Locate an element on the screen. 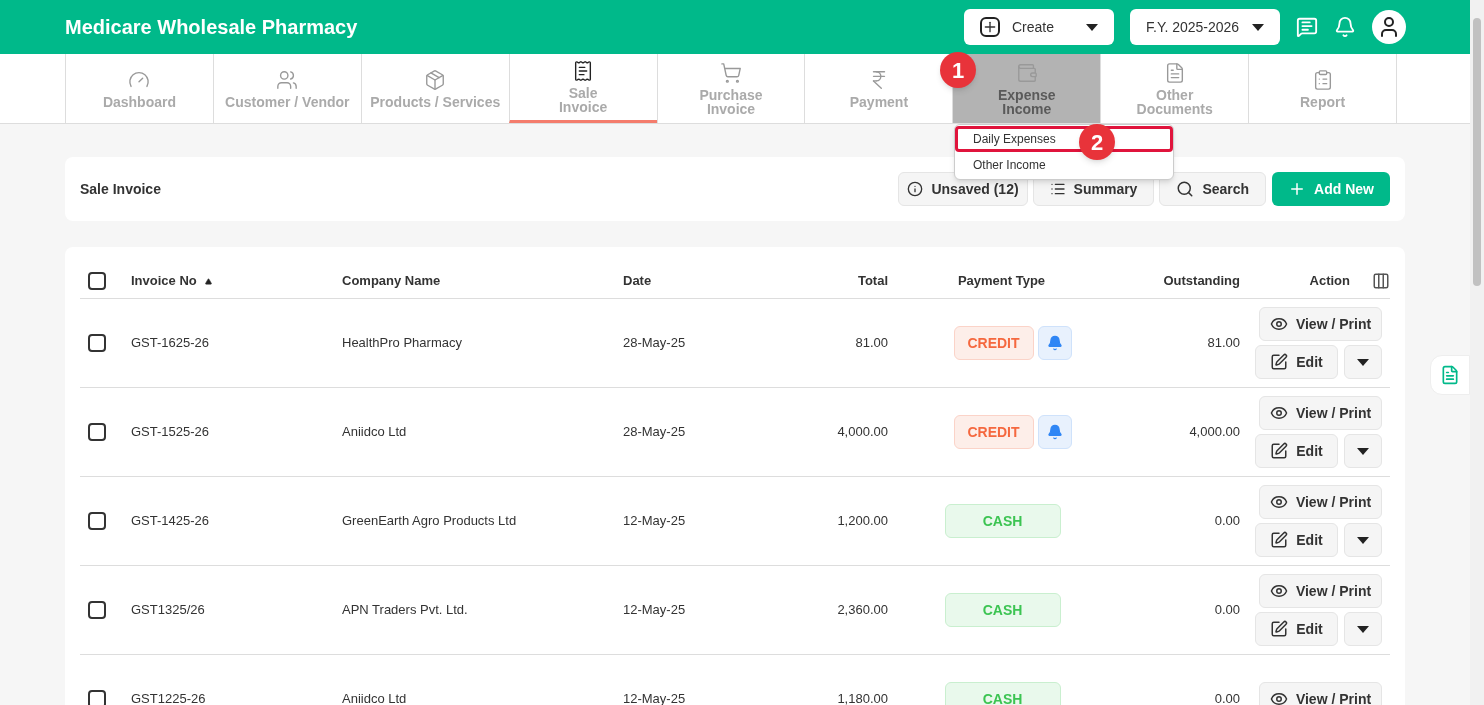 This screenshot has width=1484, height=705. table-cell-text: 1,200.00 is located at coordinates (862, 521).